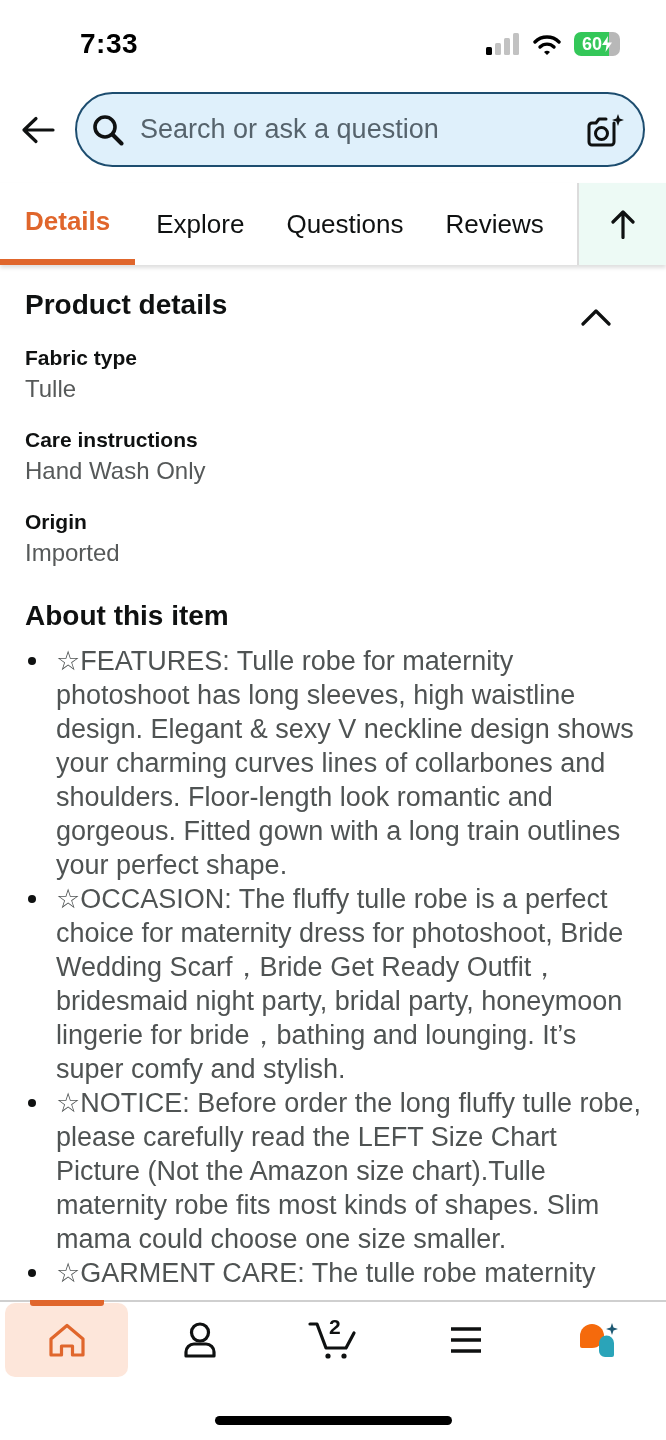  I want to click on chat-bubbles-sparkle-icon, so click(599, 1340).